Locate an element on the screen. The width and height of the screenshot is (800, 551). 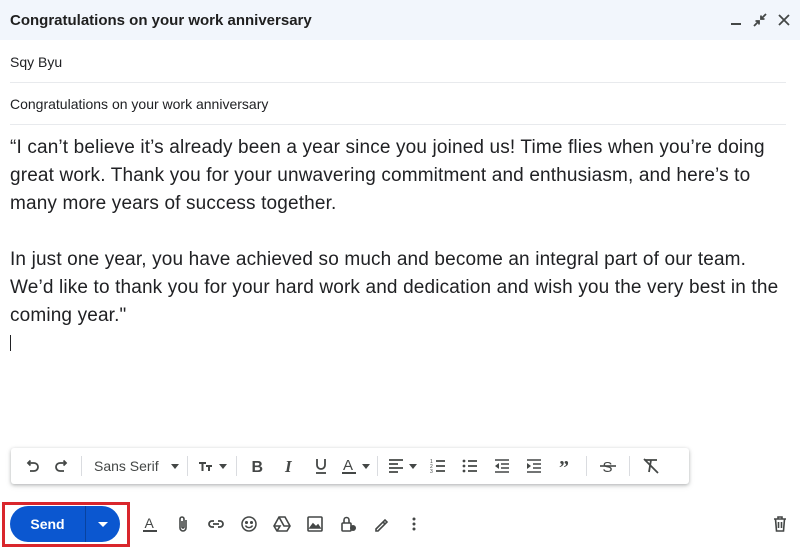
italic-icon: I is located at coordinates (289, 466).